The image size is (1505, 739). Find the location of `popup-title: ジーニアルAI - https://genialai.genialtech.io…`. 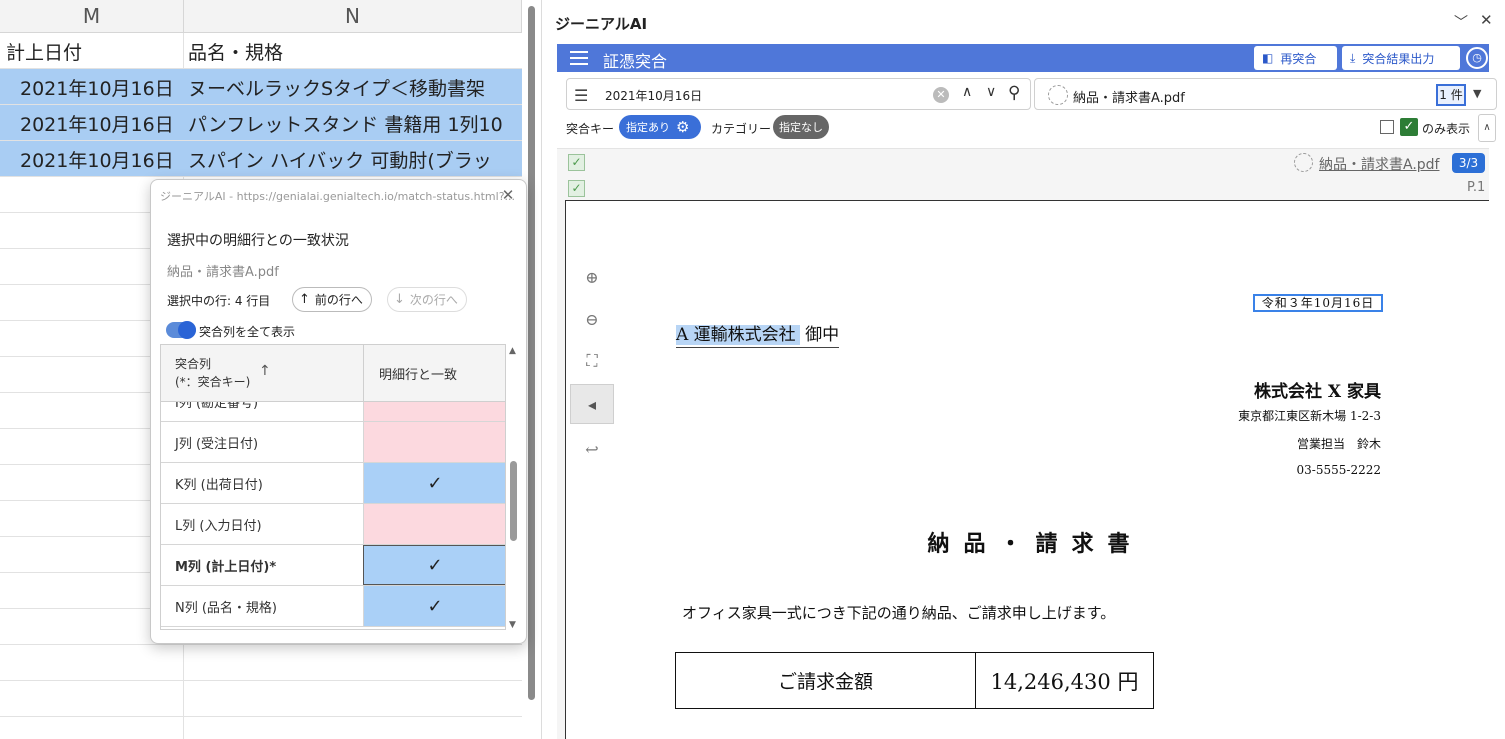

popup-title: ジーニアルAI - https://genialai.genialtech.io… is located at coordinates (338, 196).